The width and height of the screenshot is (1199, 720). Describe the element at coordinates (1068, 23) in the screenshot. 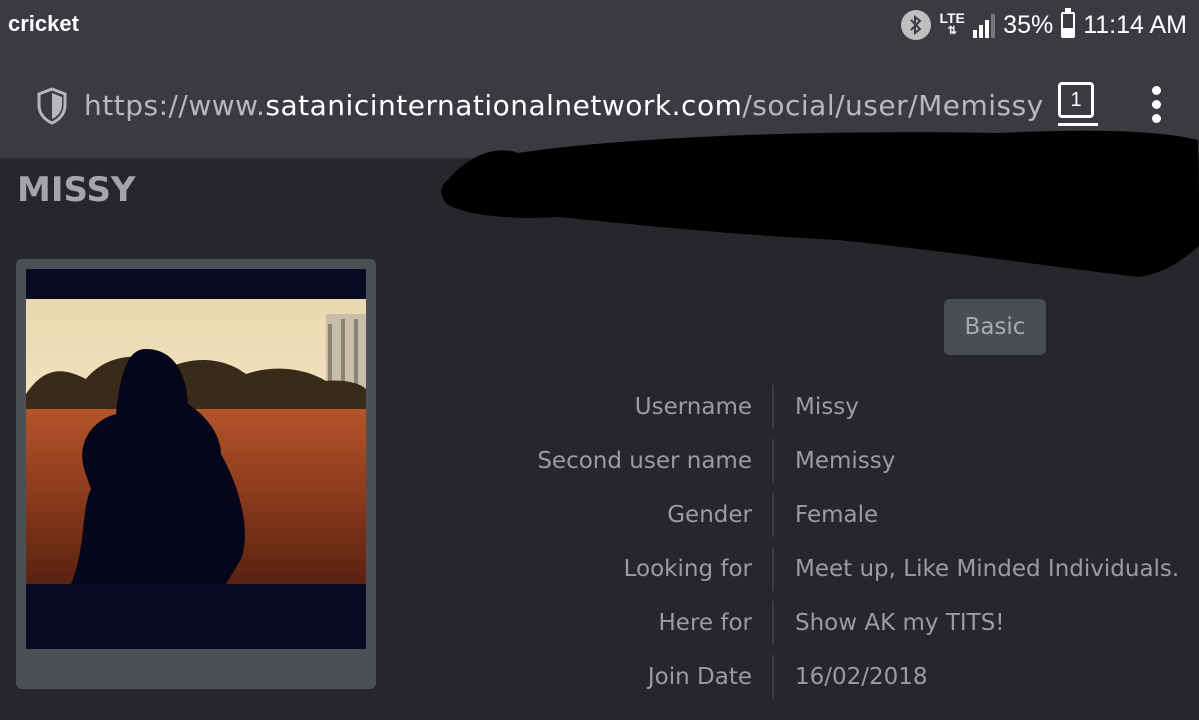

I see `battery-icon` at that location.